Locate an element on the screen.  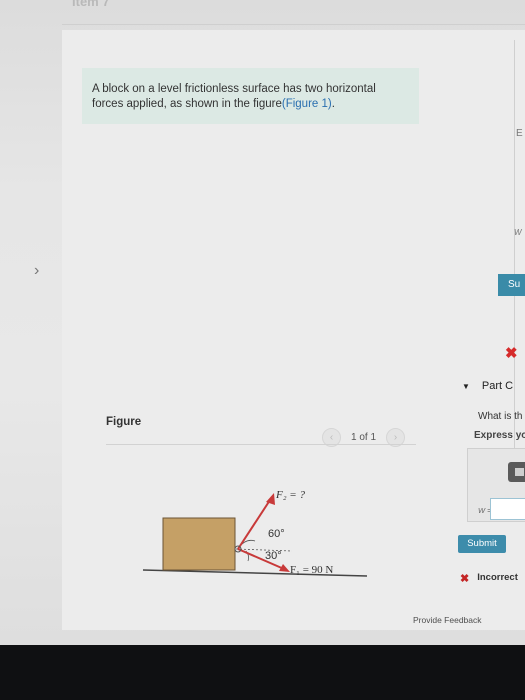
incorrect-x-icon: ✖ is located at coordinates (511, 353).